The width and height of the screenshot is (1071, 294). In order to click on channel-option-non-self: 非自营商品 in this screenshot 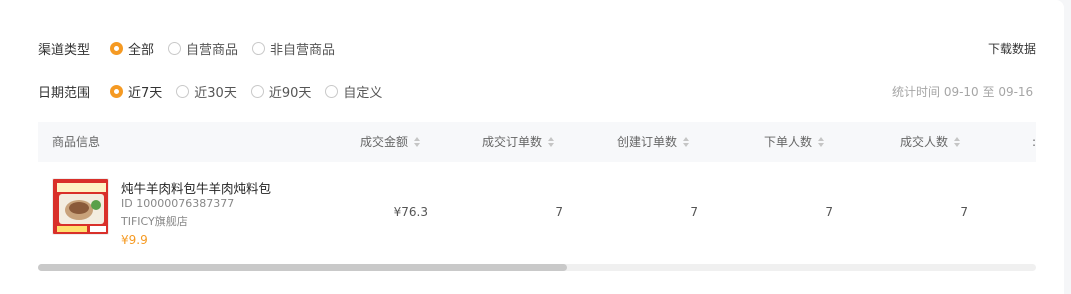, I will do `click(293, 48)`.